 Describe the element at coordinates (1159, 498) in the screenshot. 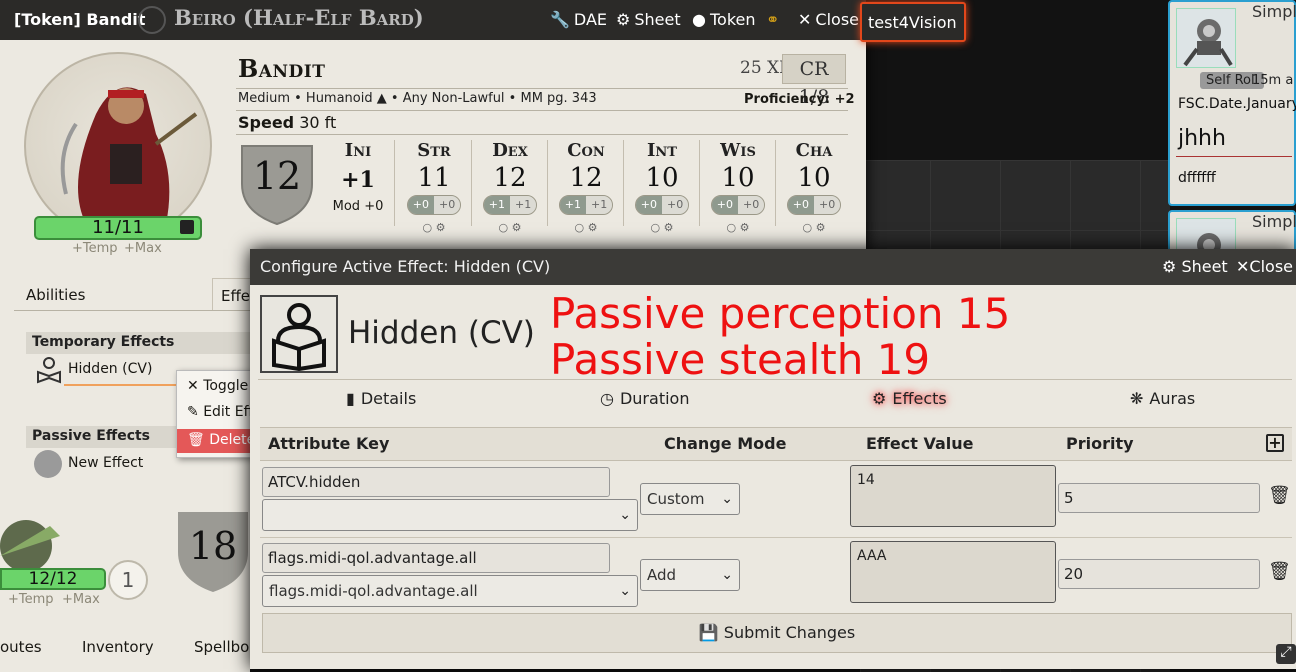

I see `priority-input: 5` at that location.